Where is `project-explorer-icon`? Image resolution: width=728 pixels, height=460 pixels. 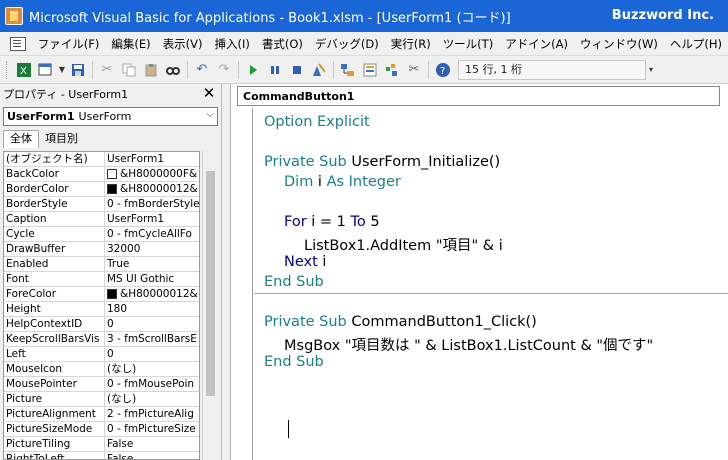
project-explorer-icon is located at coordinates (348, 70).